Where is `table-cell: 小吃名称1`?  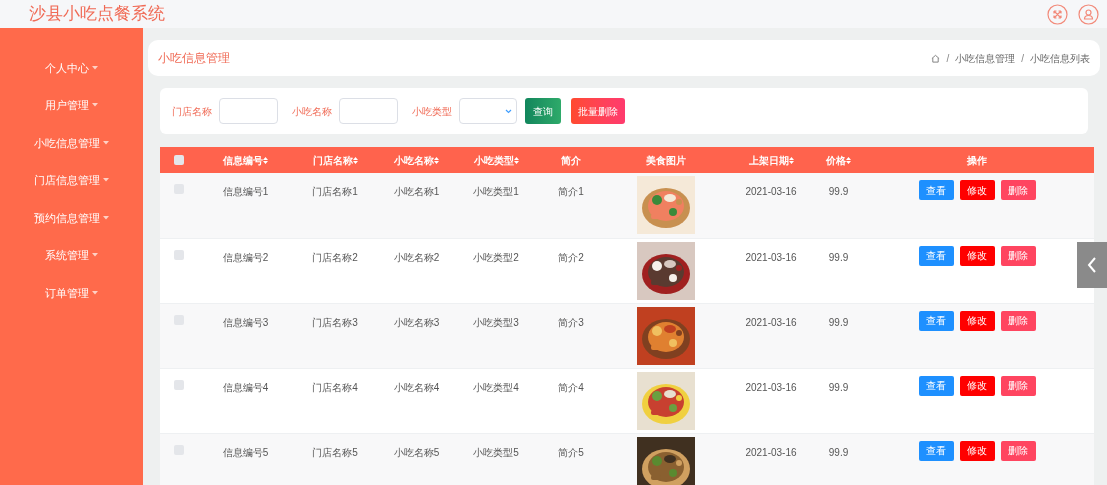
table-cell: 小吃名称1 is located at coordinates (416, 191).